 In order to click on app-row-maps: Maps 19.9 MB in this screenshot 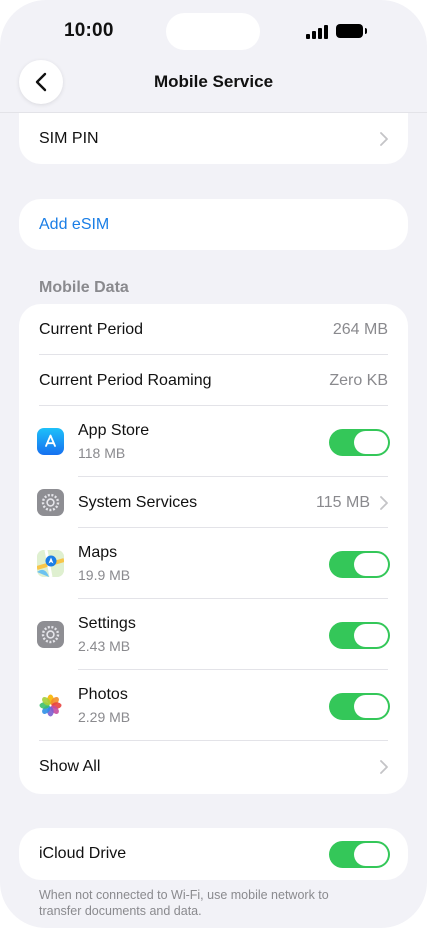, I will do `click(213, 563)`.